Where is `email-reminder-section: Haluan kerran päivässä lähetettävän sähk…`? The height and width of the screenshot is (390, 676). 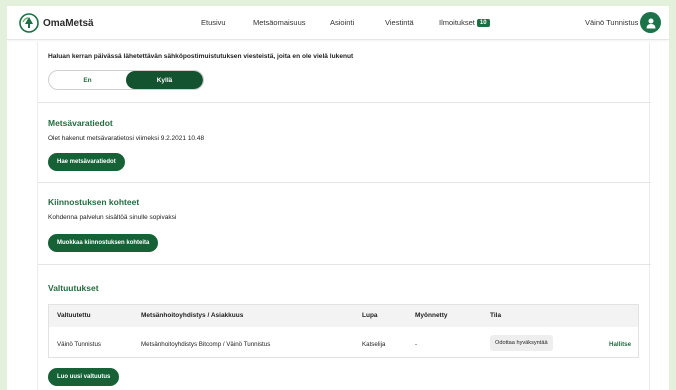
email-reminder-section: Haluan kerran päivässä lähetettävän sähk… is located at coordinates (344, 72).